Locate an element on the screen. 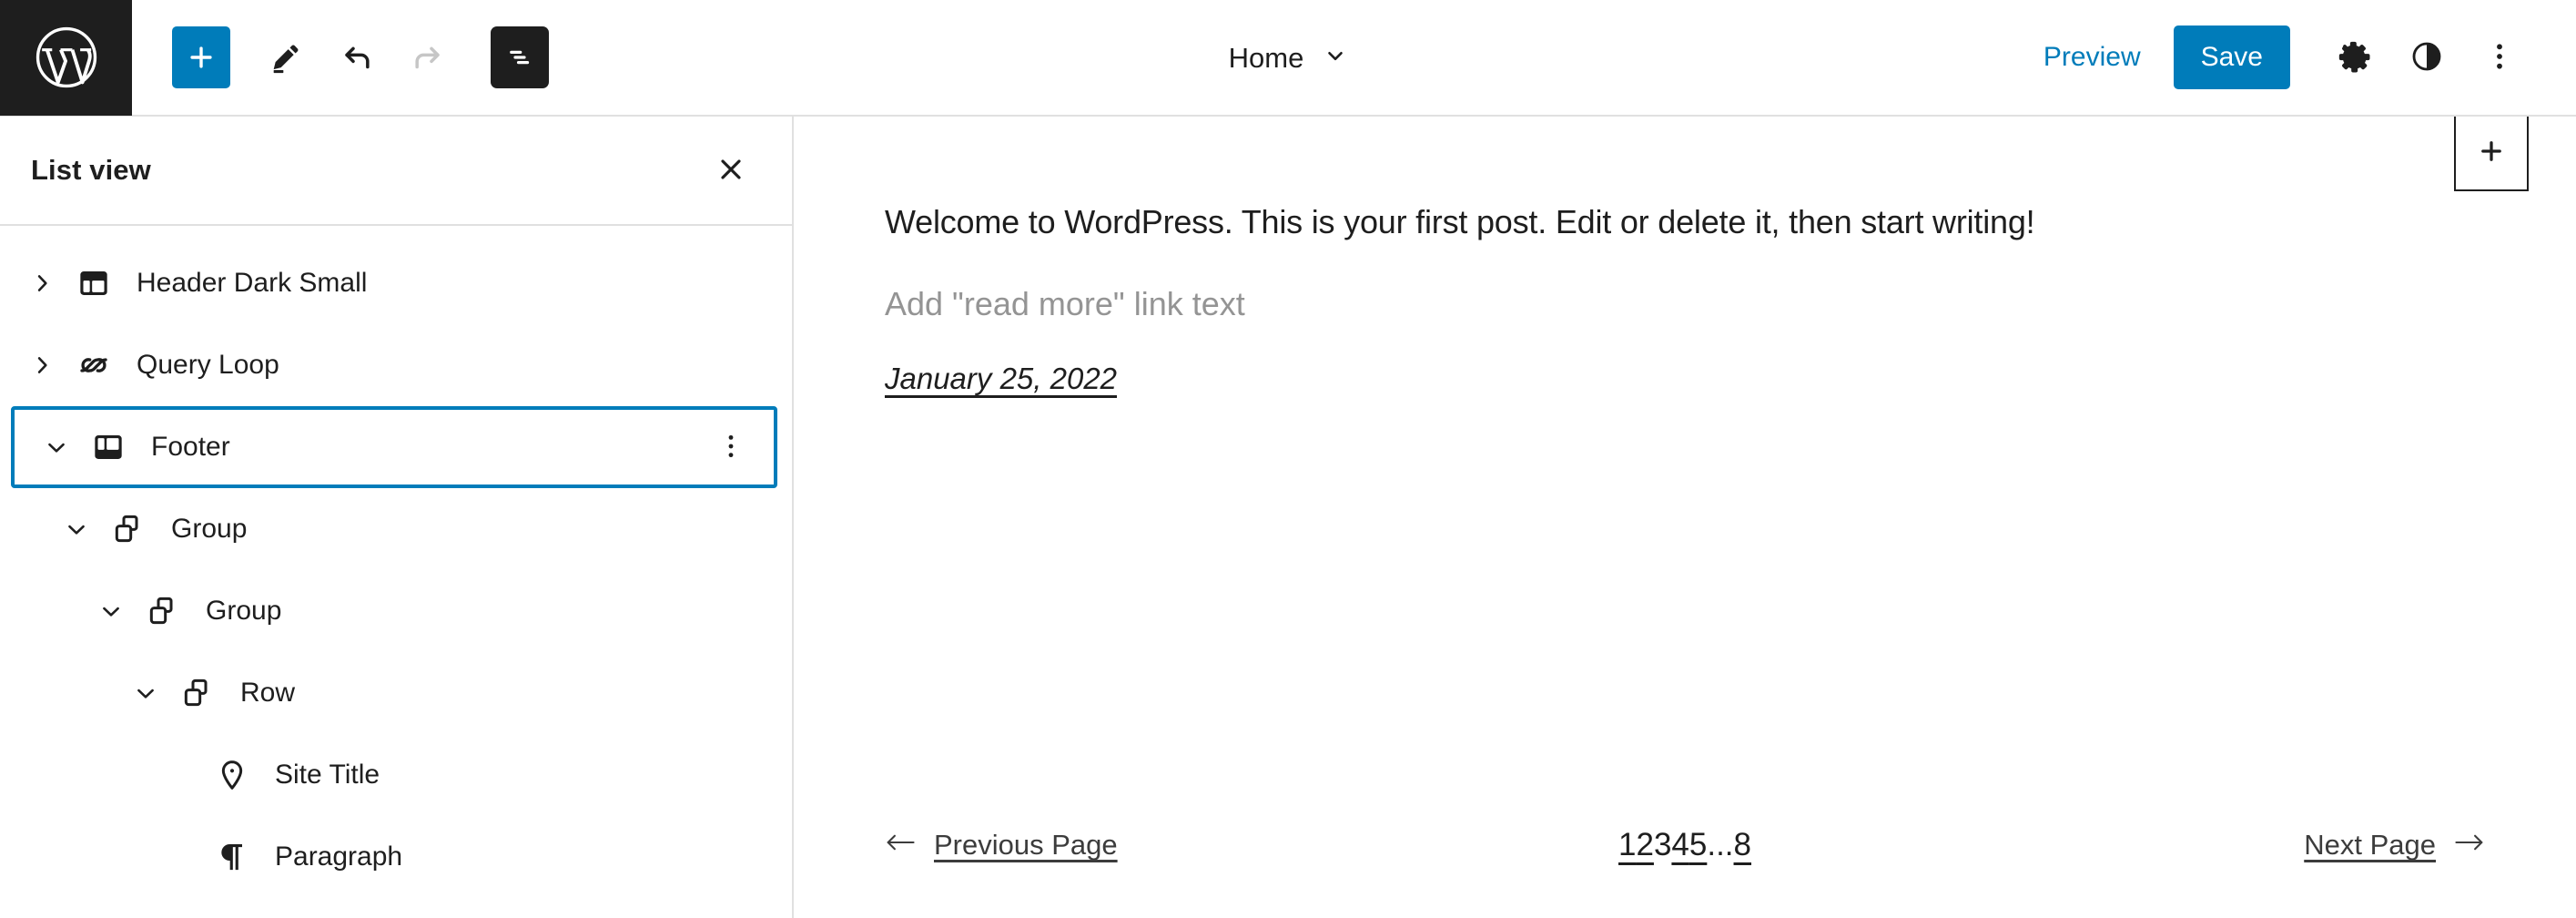  header-left-toolbar is located at coordinates (360, 57).